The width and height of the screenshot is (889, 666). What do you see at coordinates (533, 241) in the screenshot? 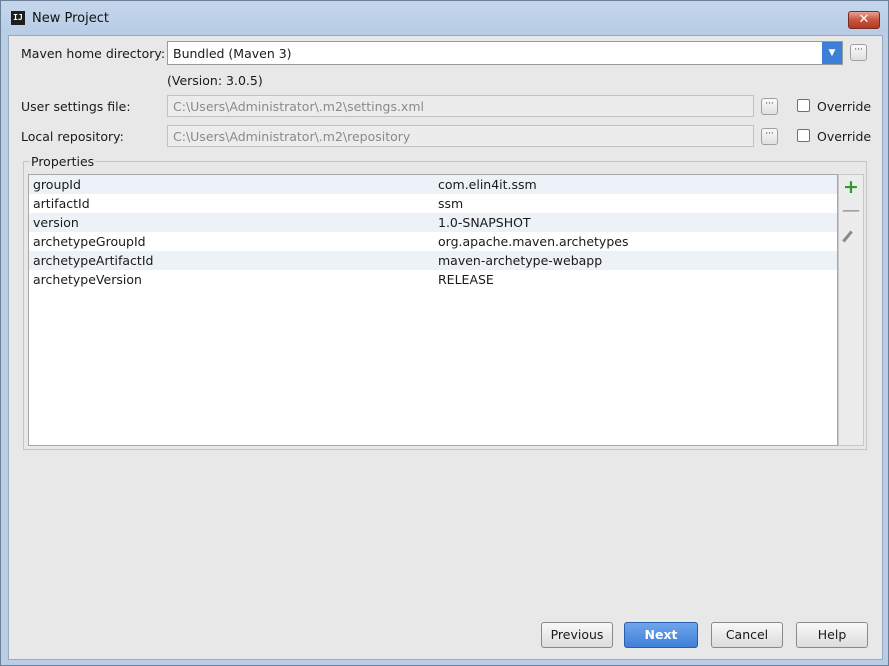
I see `property-value: org.apache.maven.archetypes` at bounding box center [533, 241].